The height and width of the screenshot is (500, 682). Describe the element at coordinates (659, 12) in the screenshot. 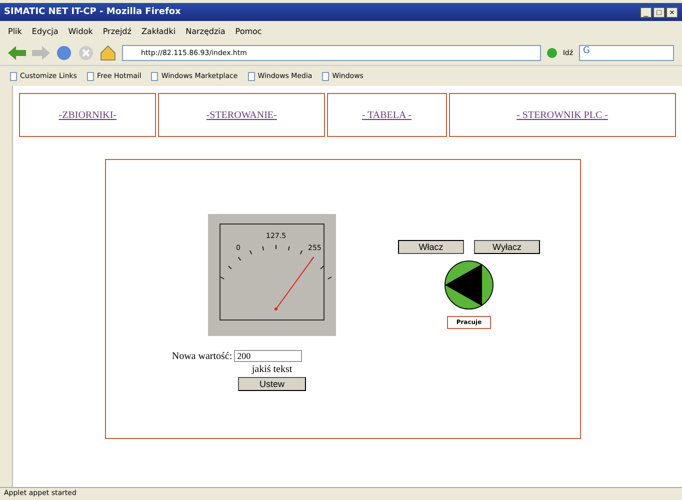

I see `window-control-button: □` at that location.